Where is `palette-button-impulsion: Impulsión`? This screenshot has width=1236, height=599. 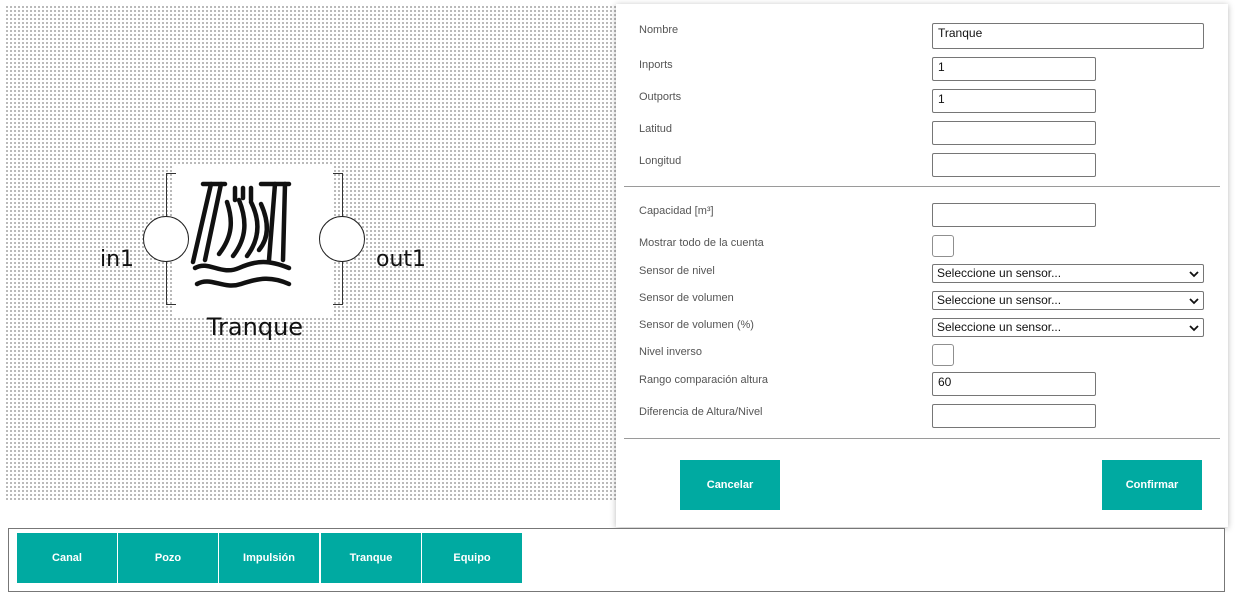 palette-button-impulsion: Impulsión is located at coordinates (269, 558).